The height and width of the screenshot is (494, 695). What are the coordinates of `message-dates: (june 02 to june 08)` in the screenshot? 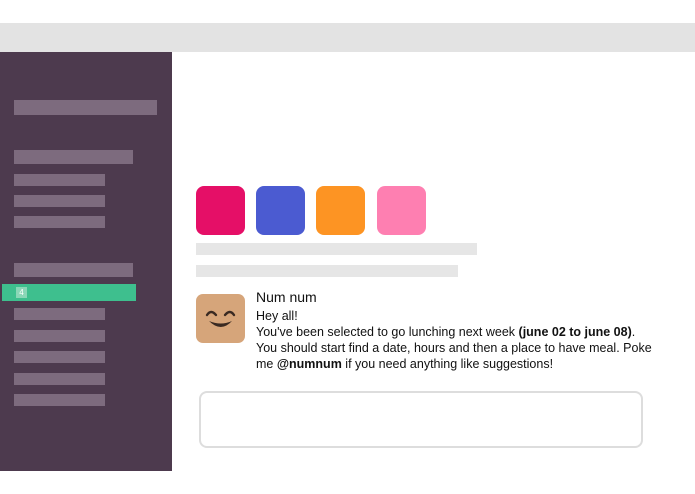 It's located at (575, 332).